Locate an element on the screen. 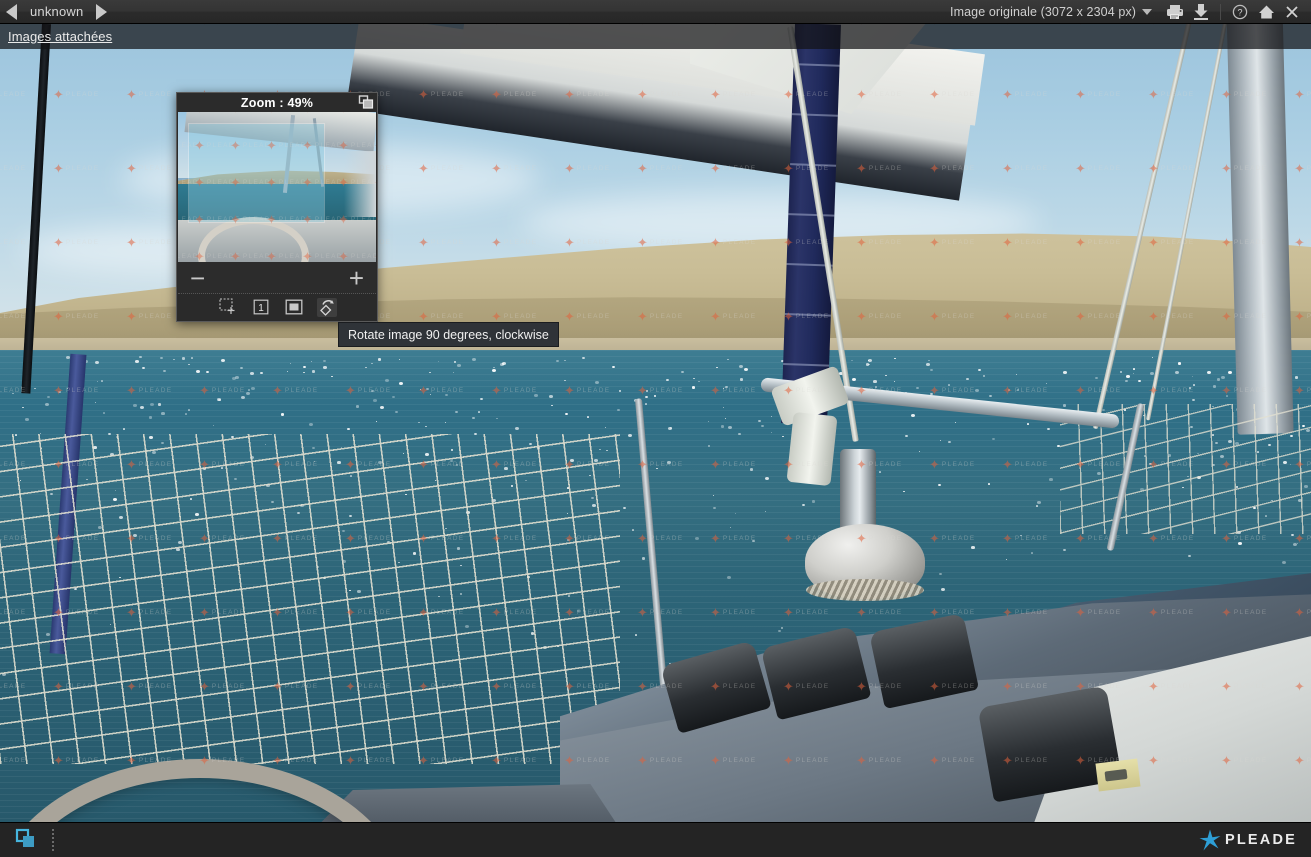  zoom-out-button: − is located at coordinates (197, 278).